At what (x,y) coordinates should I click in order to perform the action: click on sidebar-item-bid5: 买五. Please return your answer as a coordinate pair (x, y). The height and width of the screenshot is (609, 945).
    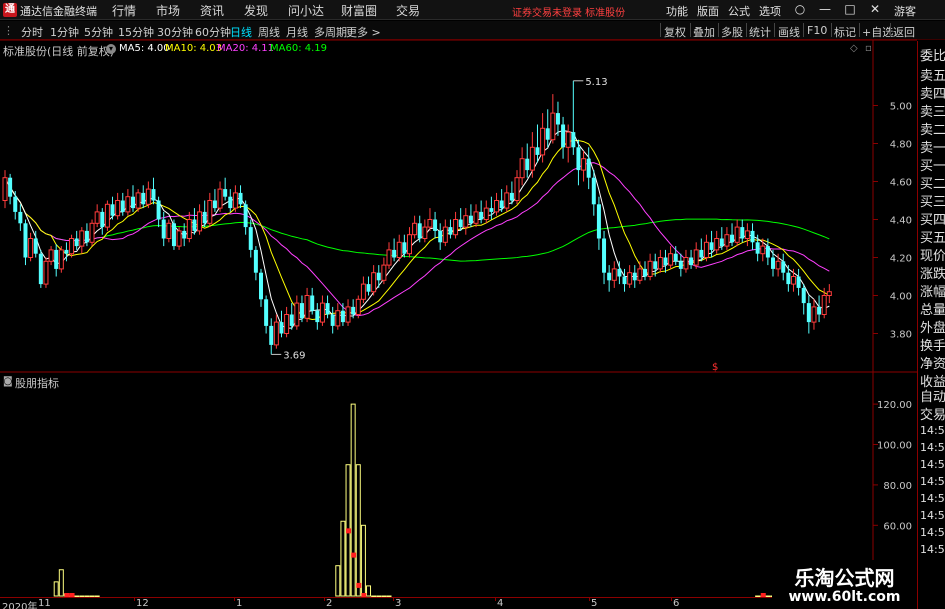
    Looking at the image, I should click on (932, 236).